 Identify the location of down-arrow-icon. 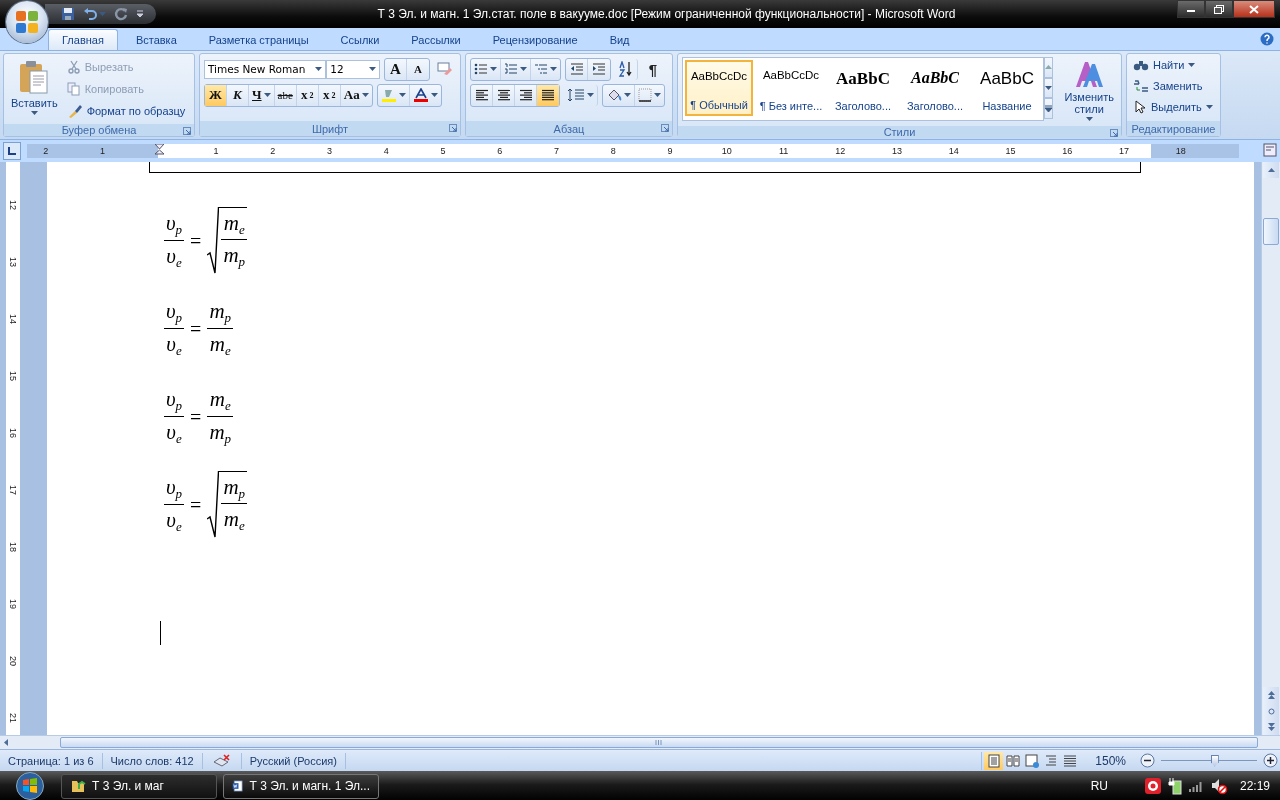
(1049, 88).